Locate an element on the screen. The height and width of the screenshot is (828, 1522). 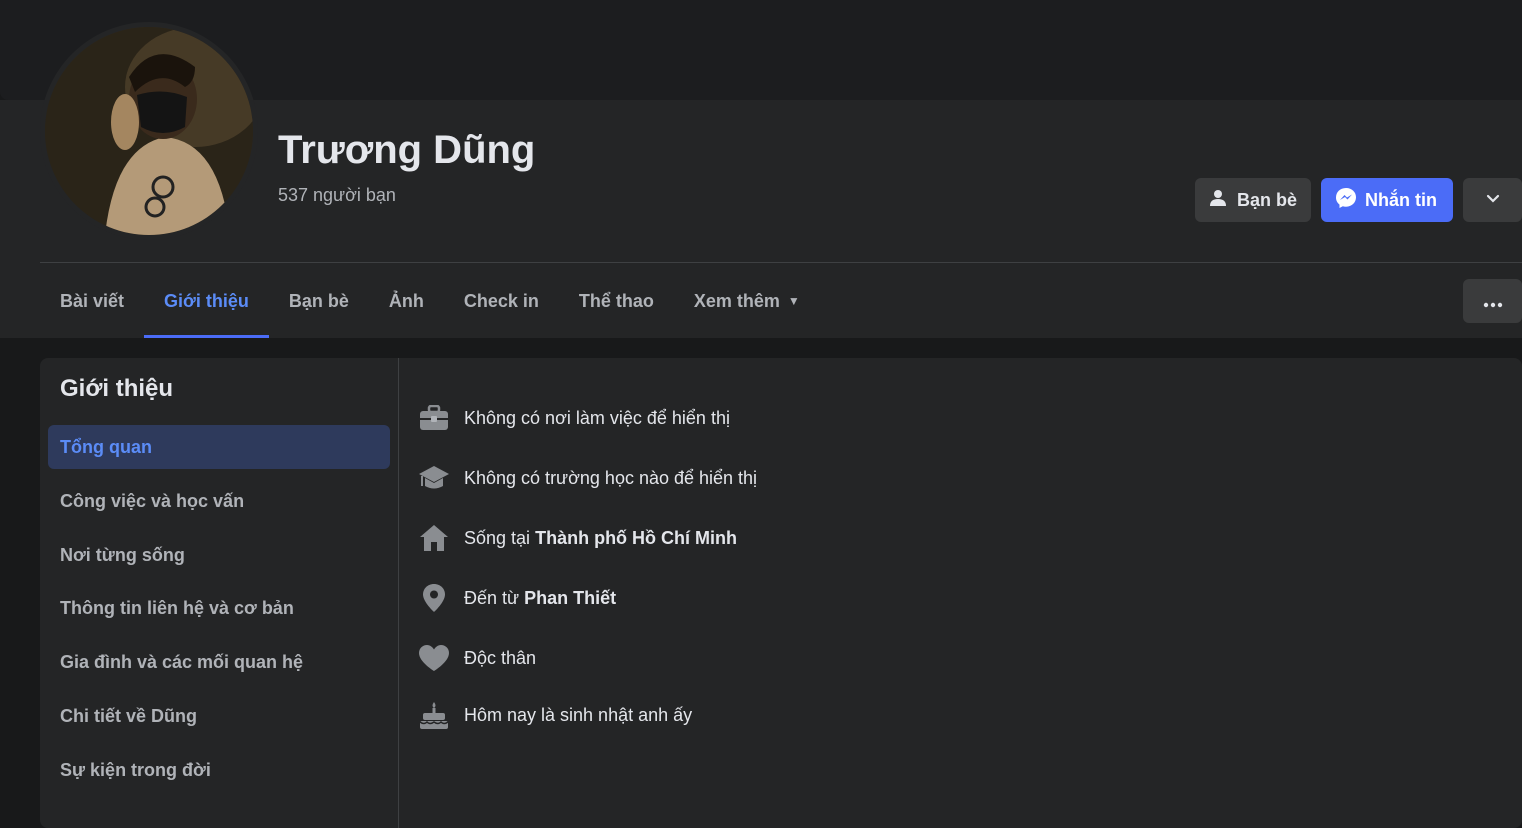
tab-posts: Bài viết is located at coordinates (92, 301).